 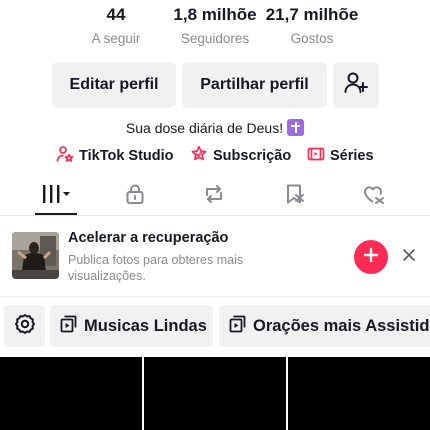 I want to click on add-user-icon, so click(x=356, y=85).